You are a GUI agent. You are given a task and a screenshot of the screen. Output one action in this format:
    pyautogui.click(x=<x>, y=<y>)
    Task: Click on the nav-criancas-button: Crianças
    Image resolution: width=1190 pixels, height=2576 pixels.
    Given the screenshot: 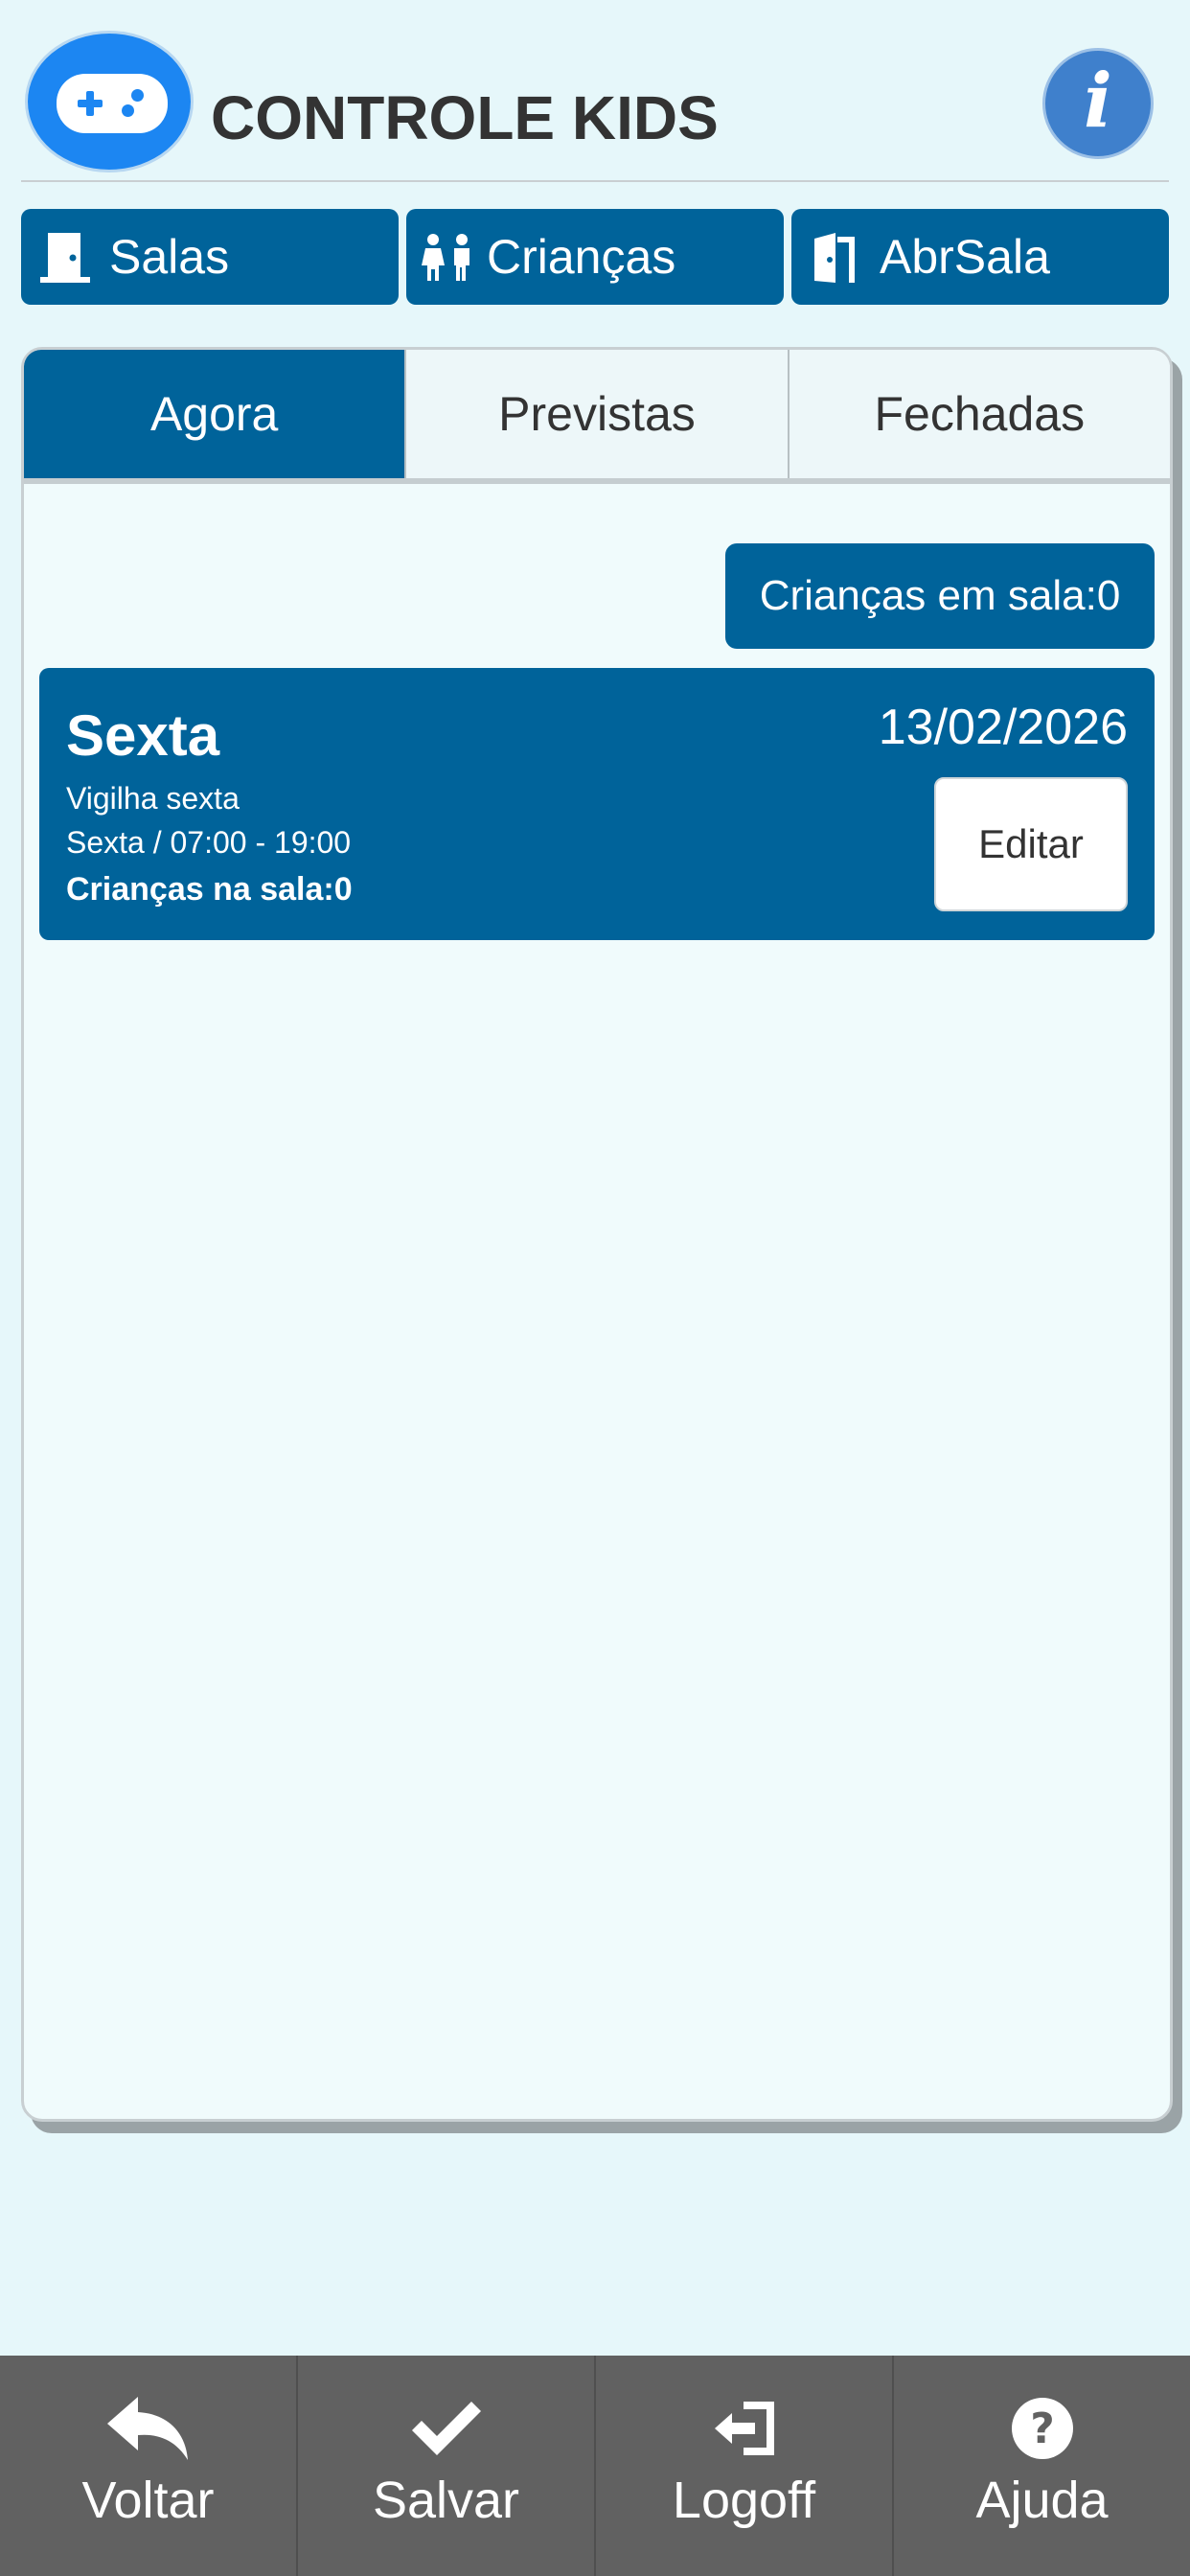 What is the action you would take?
    pyautogui.click(x=595, y=257)
    